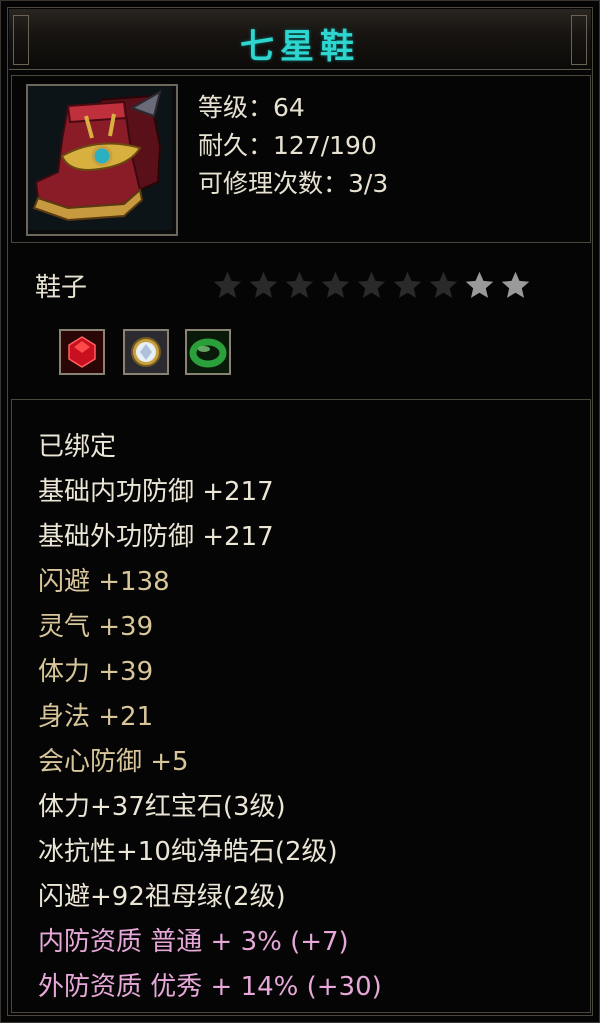 This screenshot has width=600, height=1023. What do you see at coordinates (82, 352) in the screenshot?
I see `red-ruby-icon` at bounding box center [82, 352].